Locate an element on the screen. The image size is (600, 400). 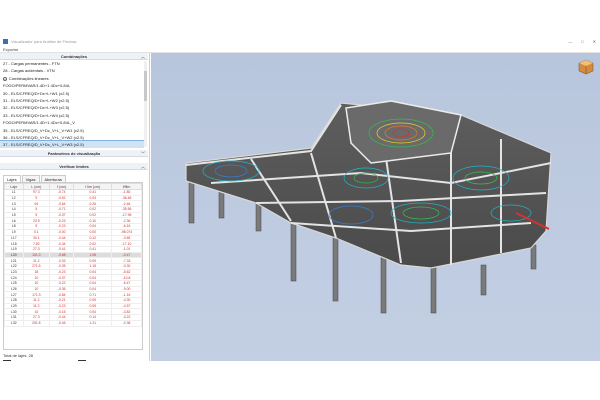
combination-item: FOGO/PERMVAR/1.4D+1.4Dc+0.84L_V is located at coordinates (72, 122).